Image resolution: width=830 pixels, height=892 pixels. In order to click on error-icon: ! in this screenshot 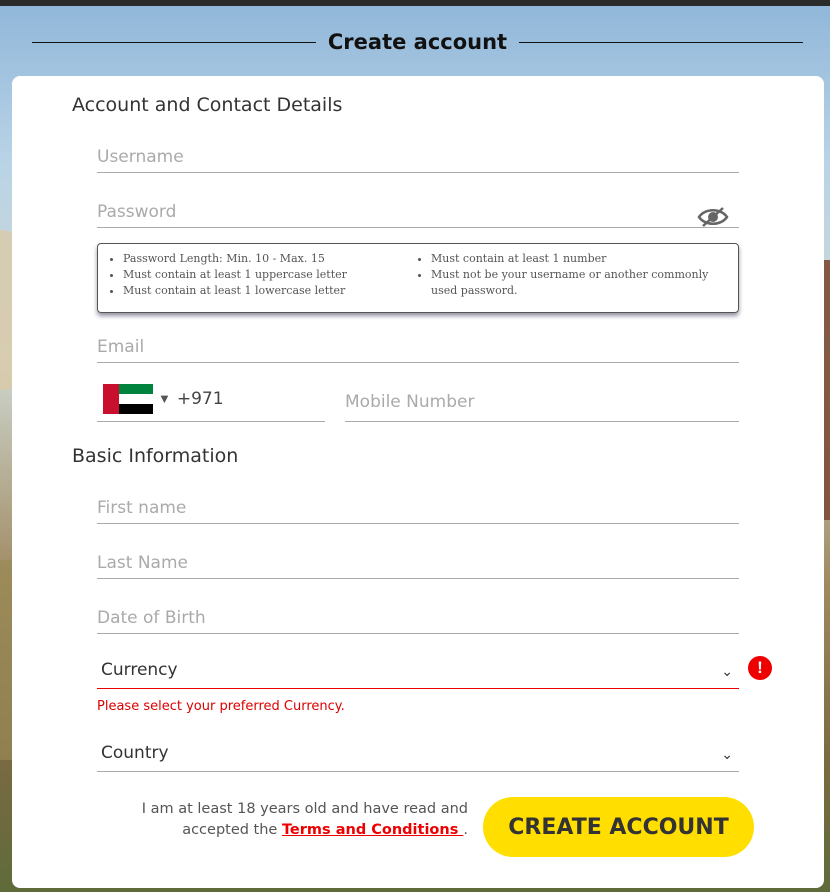, I will do `click(760, 668)`.